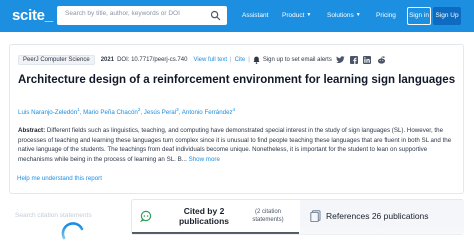 The image size is (474, 248). What do you see at coordinates (152, 60) in the screenshot?
I see `doi-text: DOI: 10.7717/peerj-cs.740` at bounding box center [152, 60].